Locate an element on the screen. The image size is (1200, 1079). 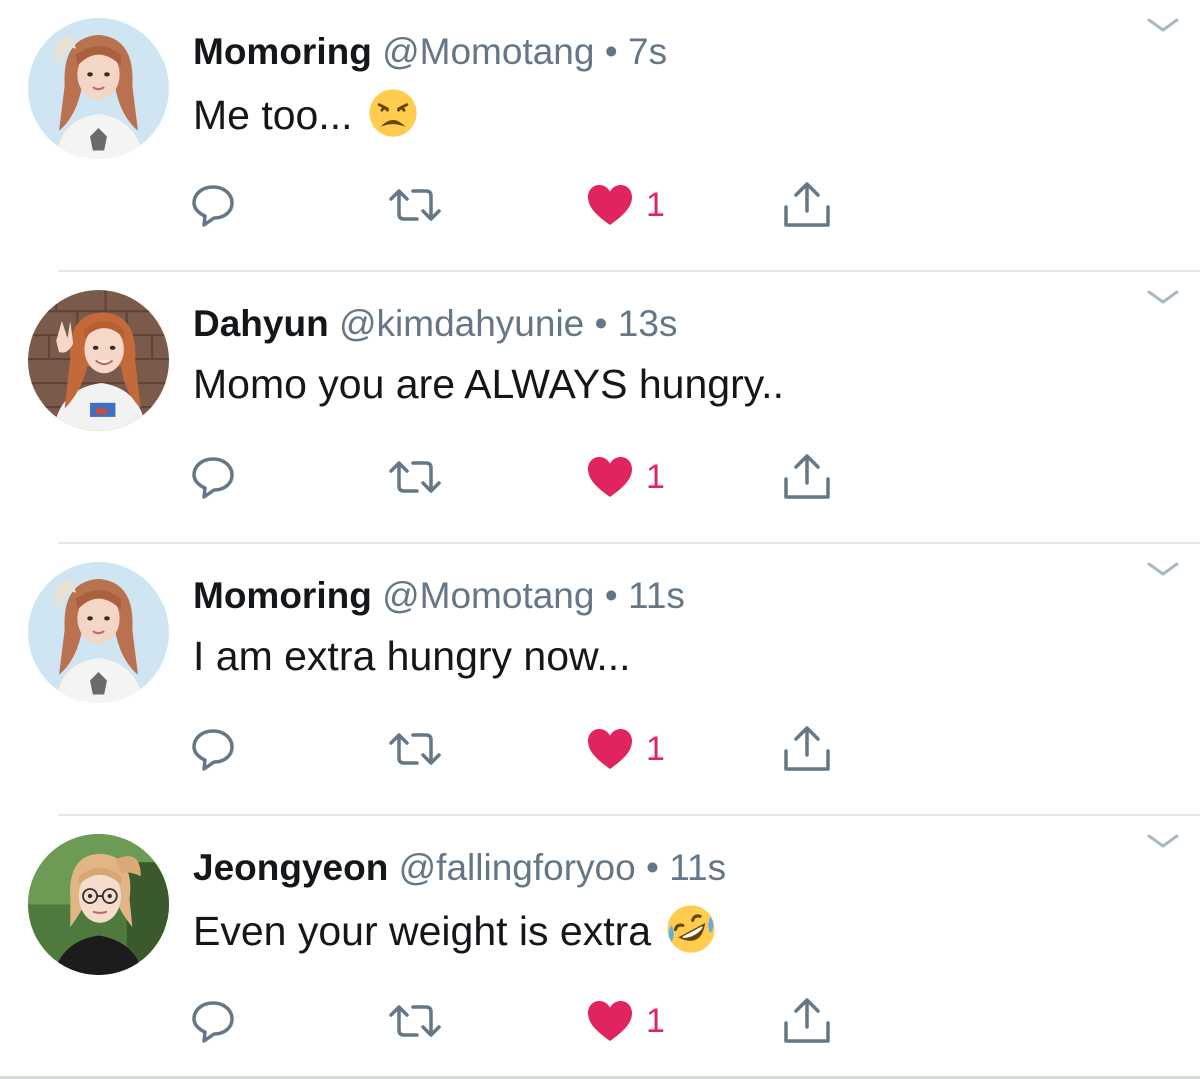
tweet-header: Momoring @Momotang • 11s is located at coordinates (439, 596).